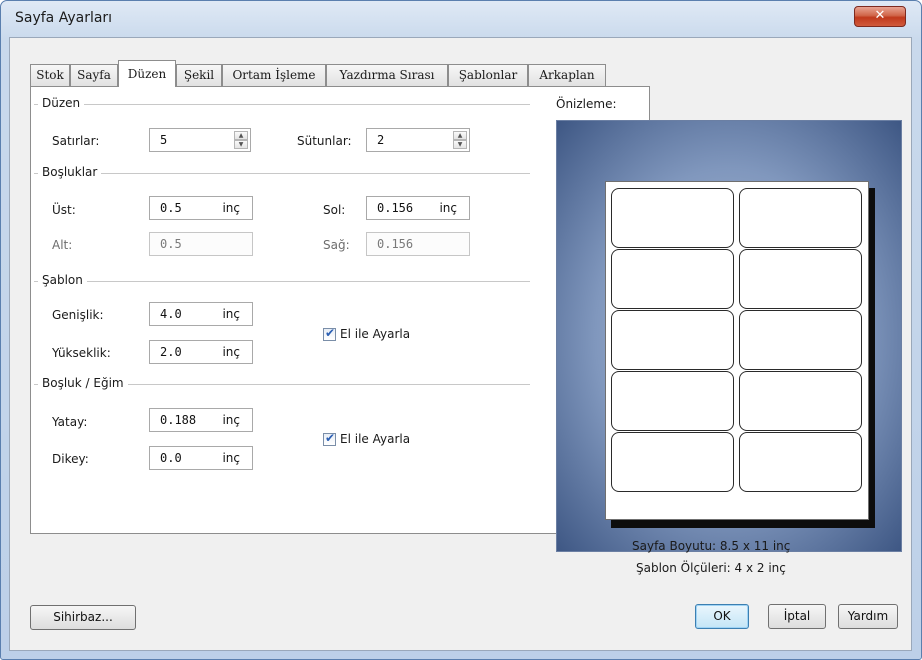 The height and width of the screenshot is (660, 922). I want to click on horizontal-gap-label: Yatay:, so click(70, 422).